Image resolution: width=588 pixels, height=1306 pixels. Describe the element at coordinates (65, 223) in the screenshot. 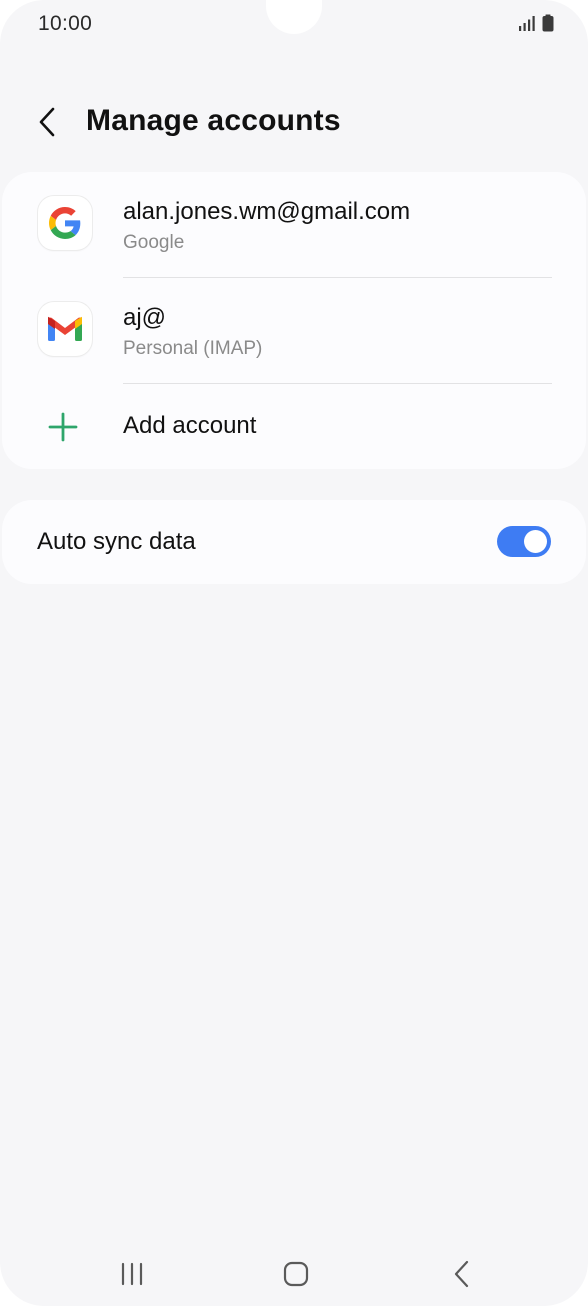

I see `google-icon` at that location.